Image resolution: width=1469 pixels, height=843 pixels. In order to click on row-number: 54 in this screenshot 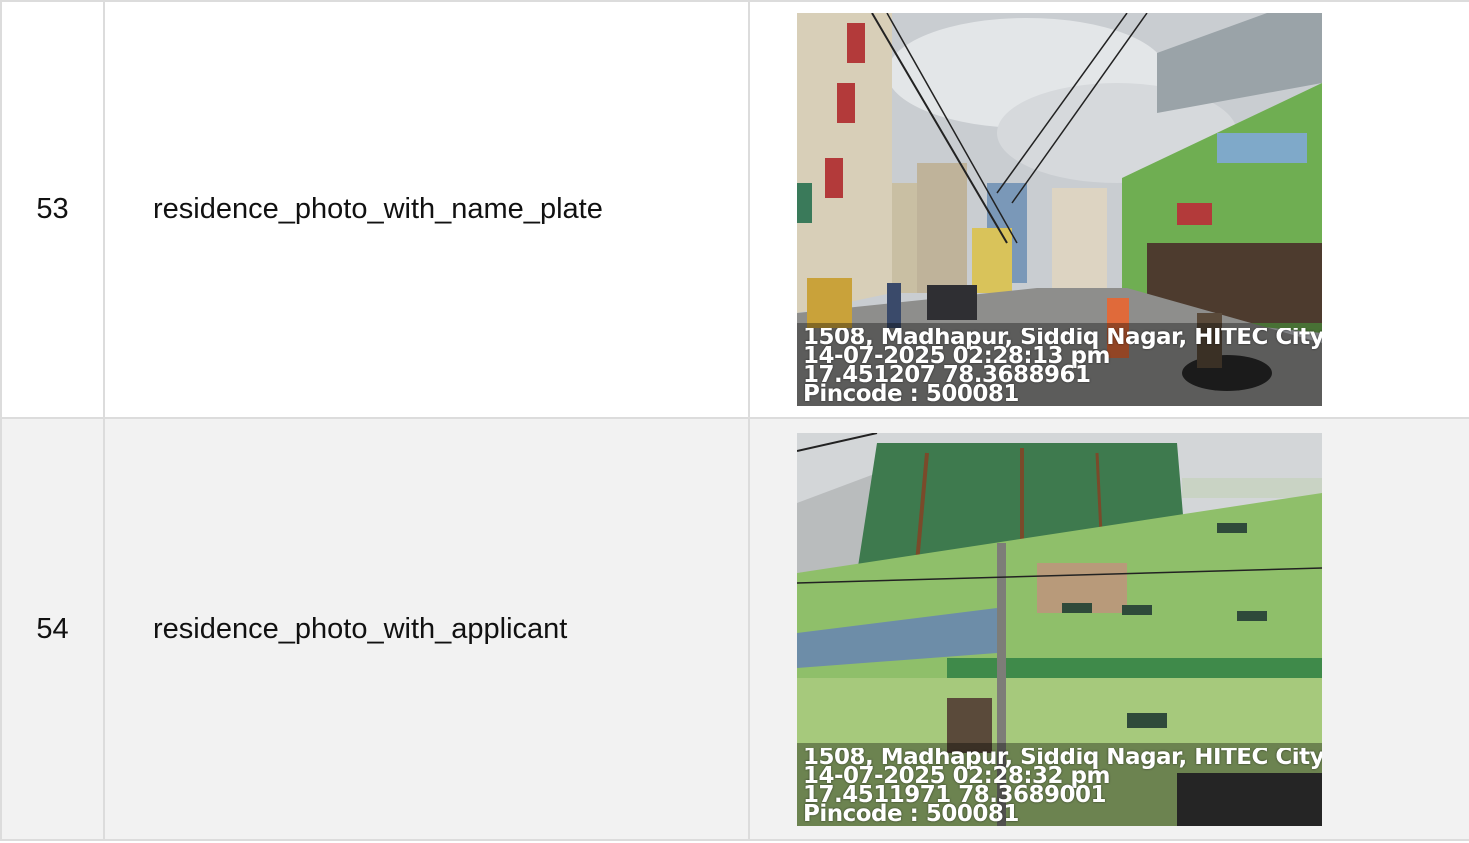, I will do `click(52, 628)`.